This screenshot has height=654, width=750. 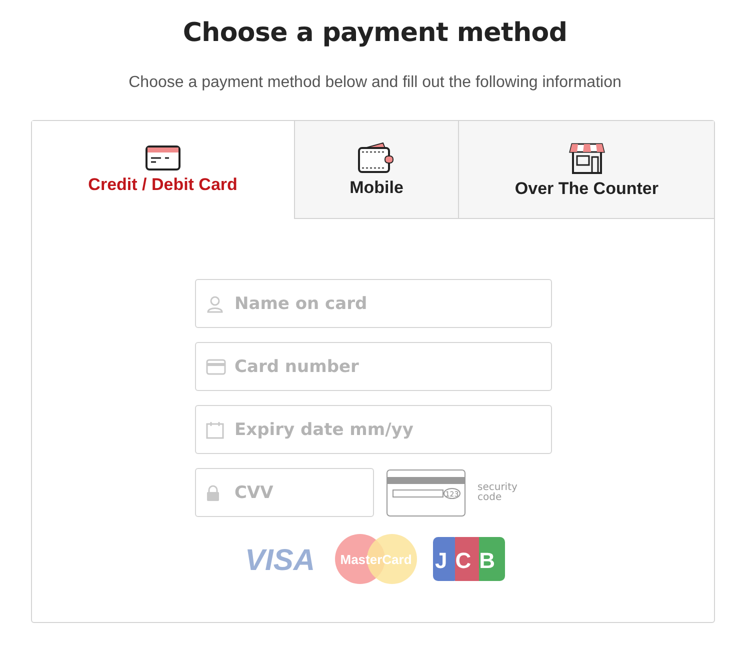 What do you see at coordinates (376, 158) in the screenshot?
I see `wallet-icon` at bounding box center [376, 158].